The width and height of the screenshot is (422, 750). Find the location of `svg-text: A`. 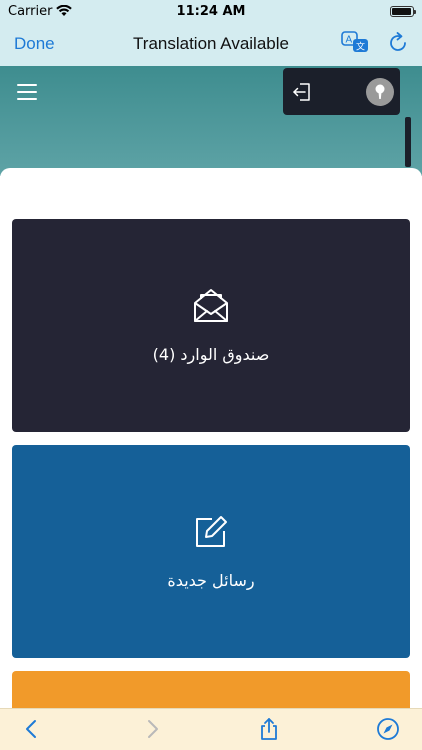

svg-text: A is located at coordinates (349, 40).